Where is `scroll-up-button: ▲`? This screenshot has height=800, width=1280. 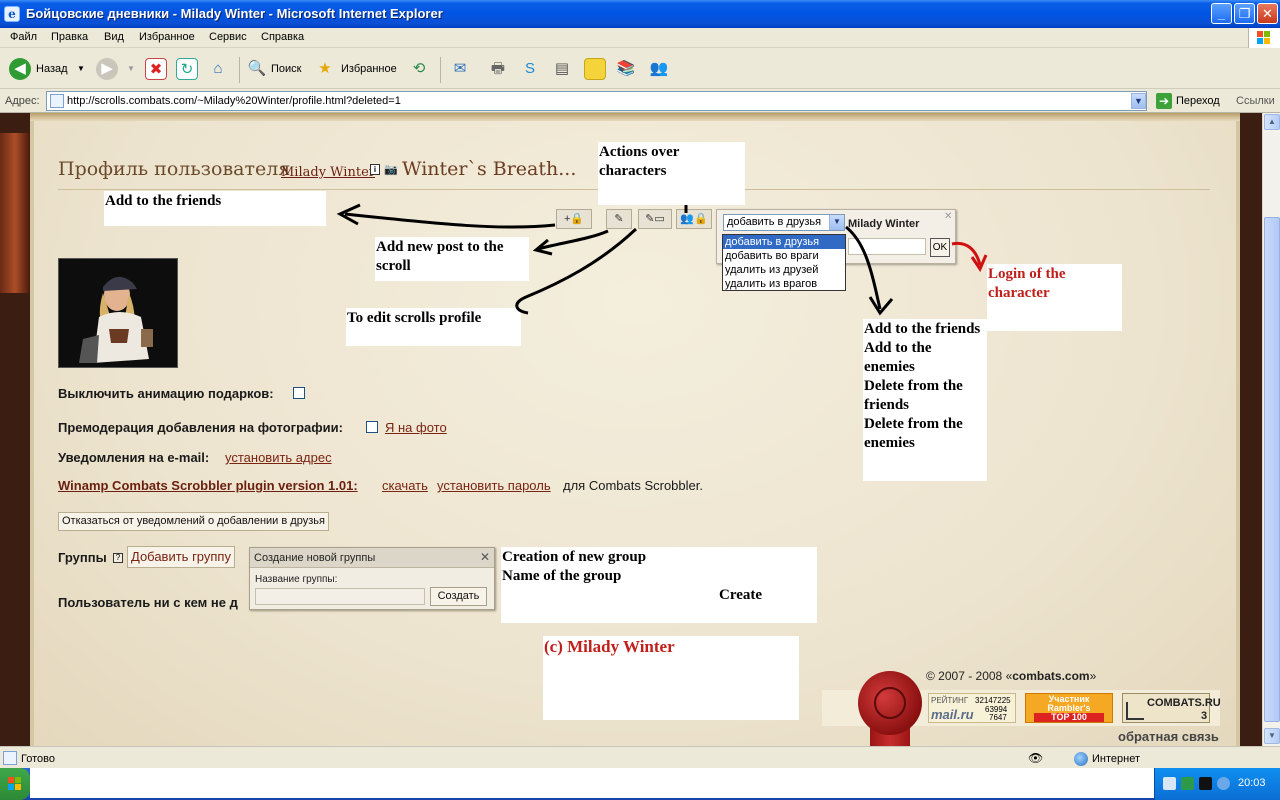 scroll-up-button: ▲ is located at coordinates (1272, 122).